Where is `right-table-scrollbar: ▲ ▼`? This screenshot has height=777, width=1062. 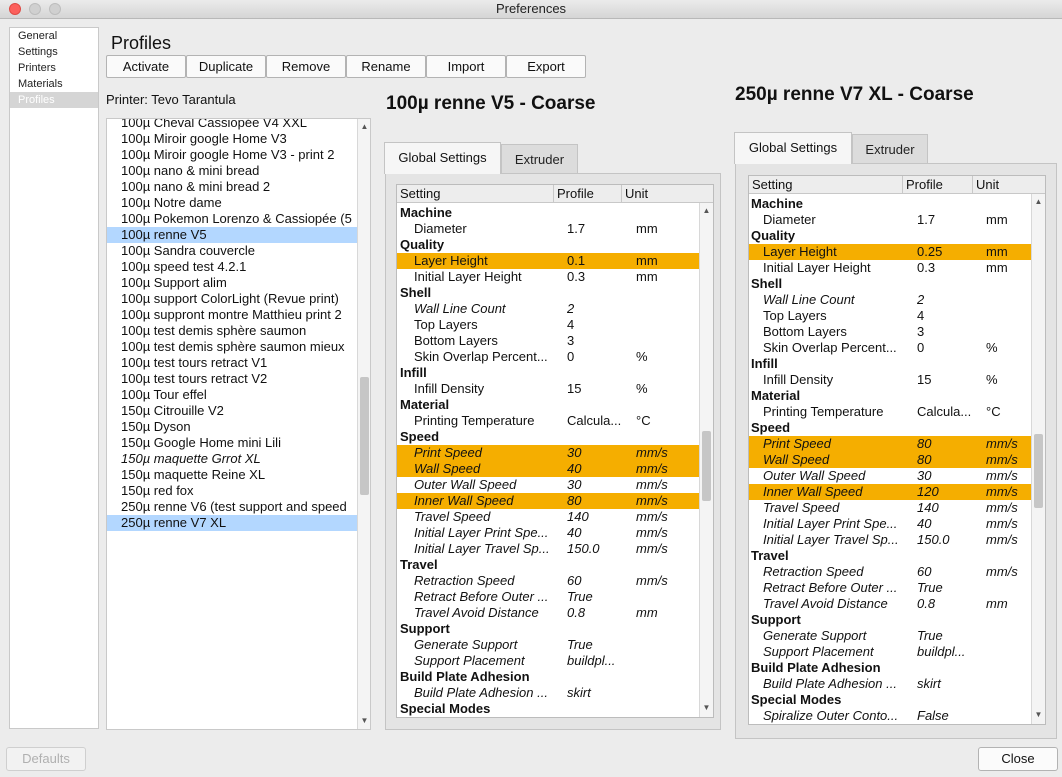 right-table-scrollbar: ▲ ▼ is located at coordinates (1038, 459).